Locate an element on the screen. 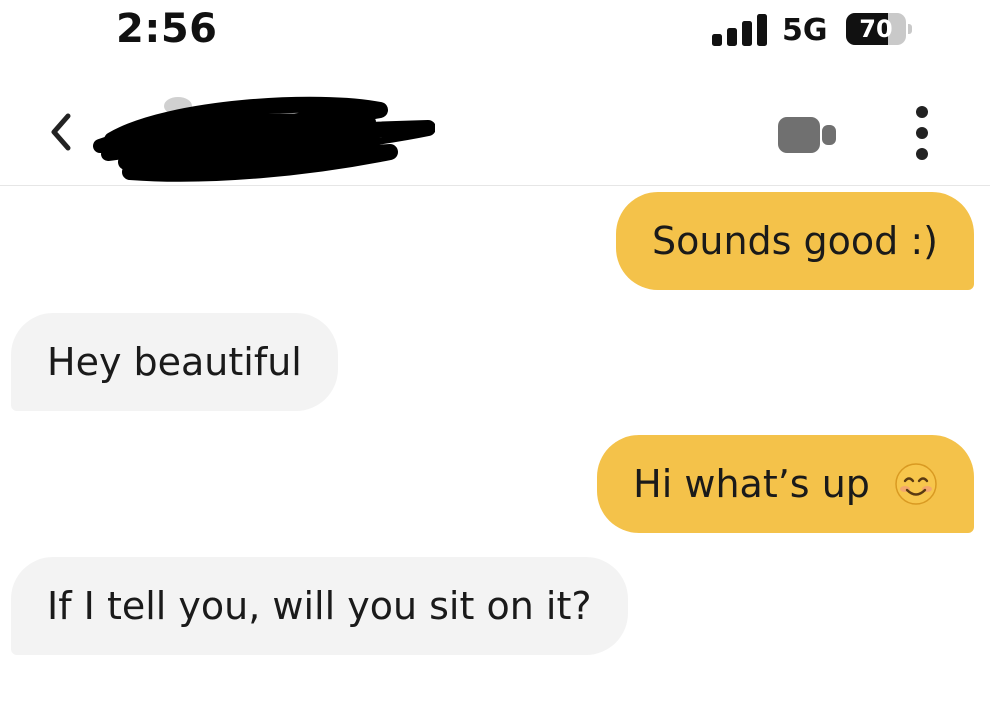 The image size is (990, 707). message-text: Hey beautiful is located at coordinates (174, 362).